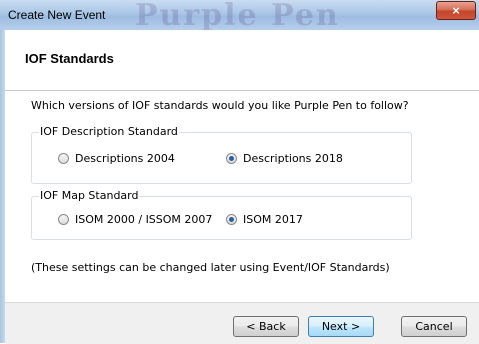 This screenshot has height=344, width=479. I want to click on radio-label: ISOM 2000 / ISSOM 2007, so click(144, 219).